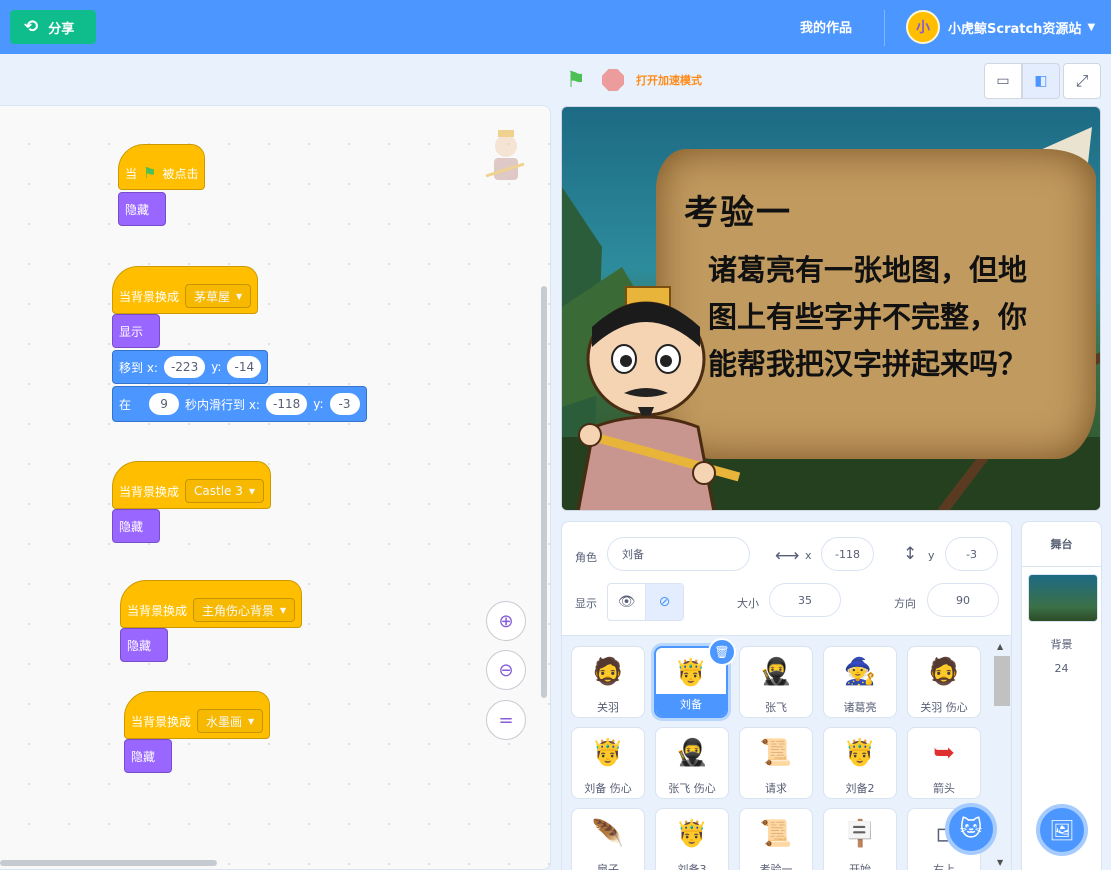 The height and width of the screenshot is (870, 1111). I want to click on stage-body-text: 诸葛亮有一张地图，但地图上有些字并不完整，你能帮我把汉字拼起来吗？, so click(868, 317).